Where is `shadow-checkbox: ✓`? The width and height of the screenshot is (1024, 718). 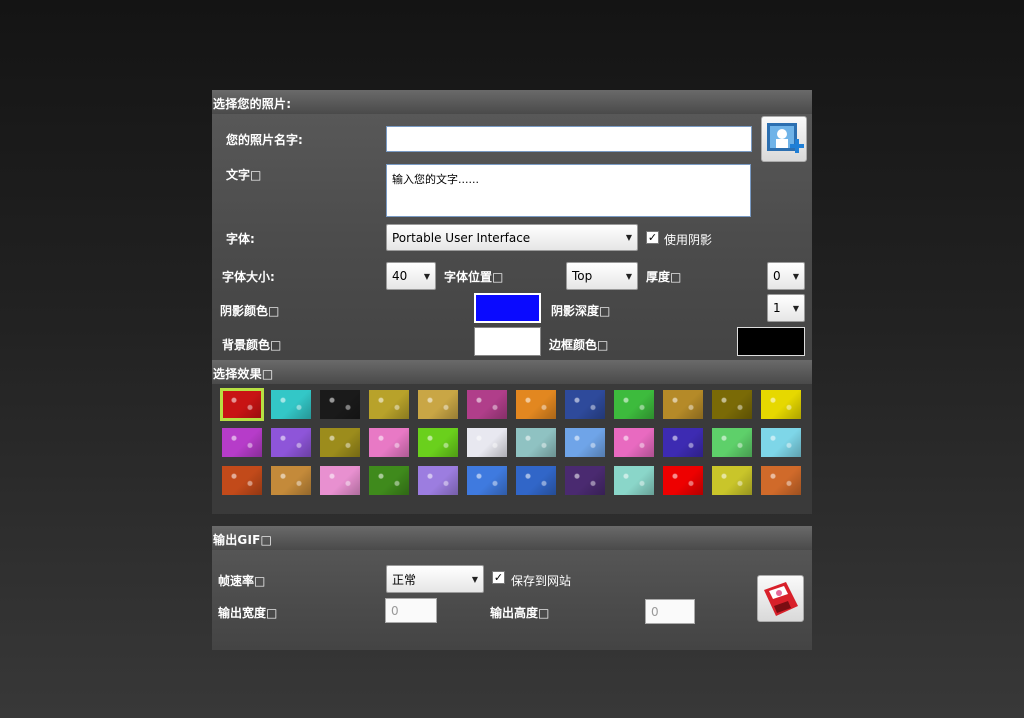
shadow-checkbox: ✓ is located at coordinates (652, 237).